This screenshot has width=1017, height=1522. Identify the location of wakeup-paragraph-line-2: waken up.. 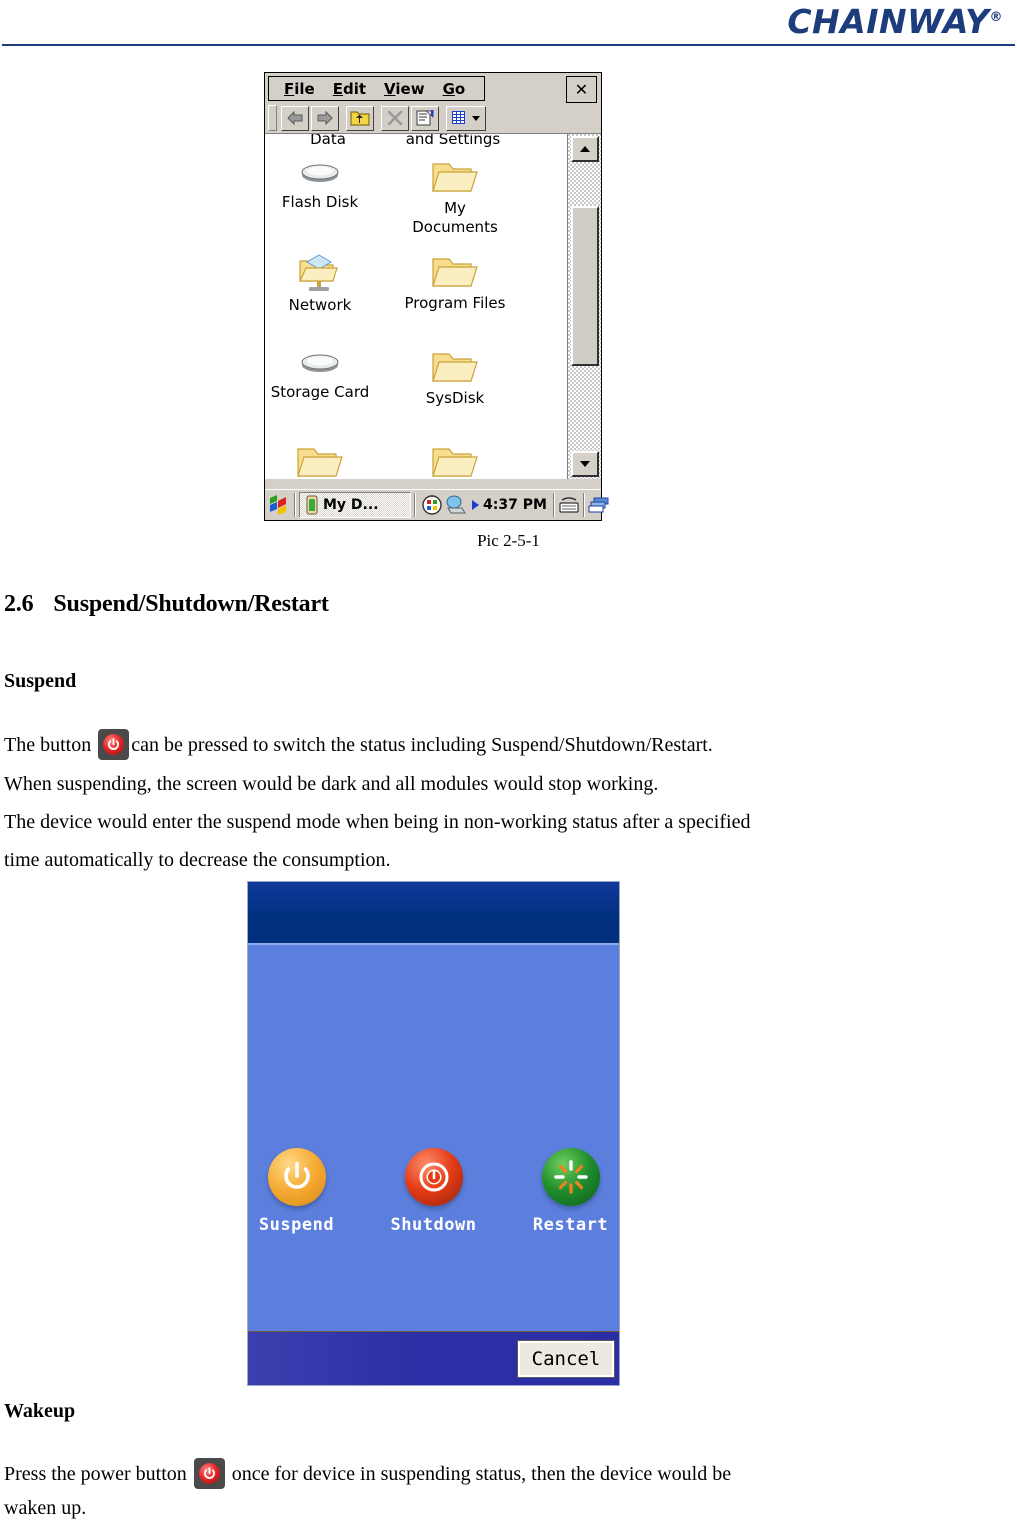
(45, 1508).